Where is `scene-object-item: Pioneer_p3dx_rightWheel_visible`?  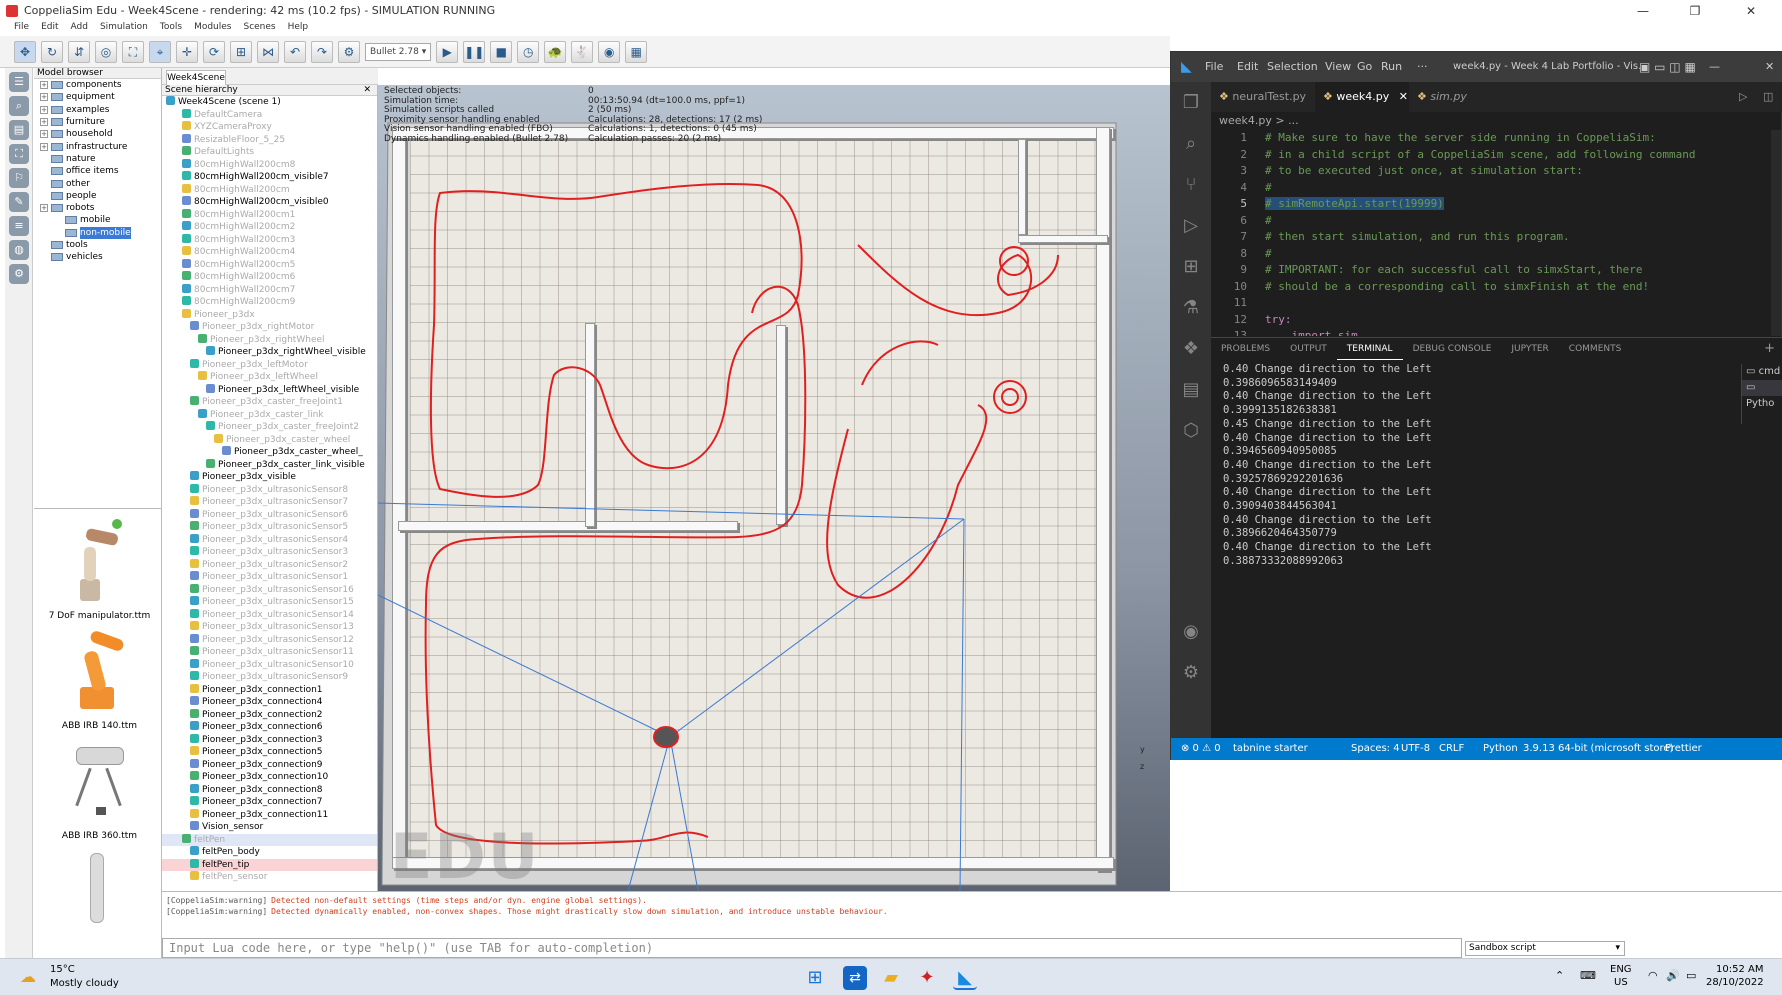
scene-object-item: Pioneer_p3dx_rightWheel_visible is located at coordinates (269, 352).